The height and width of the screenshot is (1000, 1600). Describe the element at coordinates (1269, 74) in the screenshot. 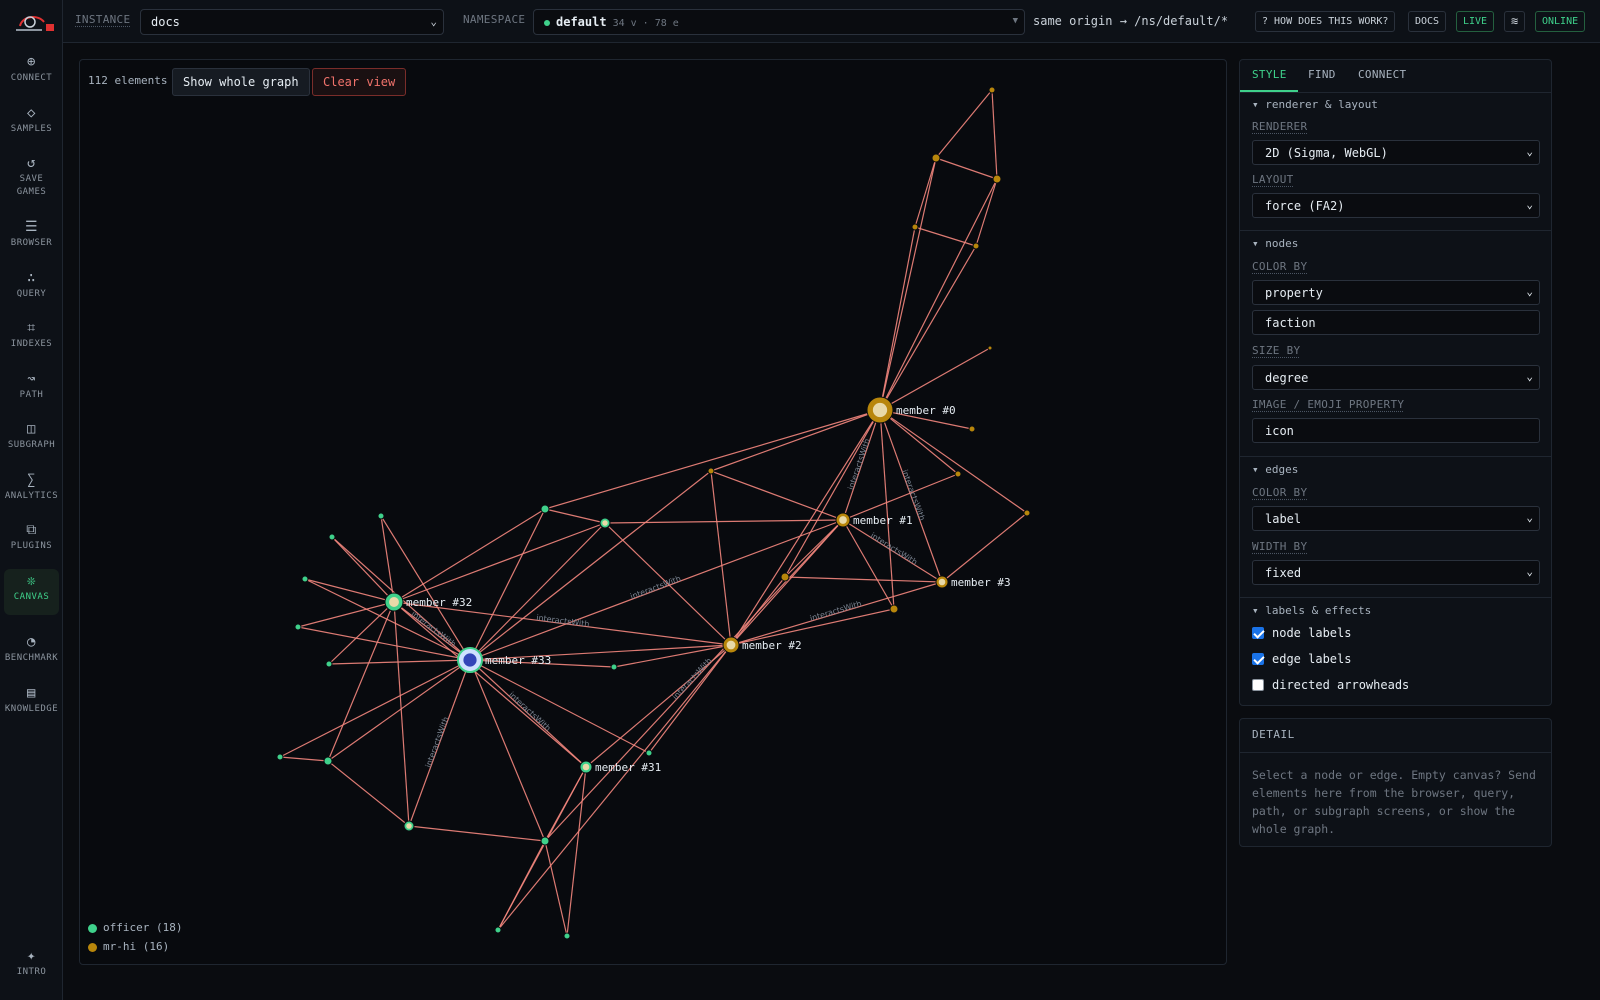

I see `tab-style: STYLE` at that location.